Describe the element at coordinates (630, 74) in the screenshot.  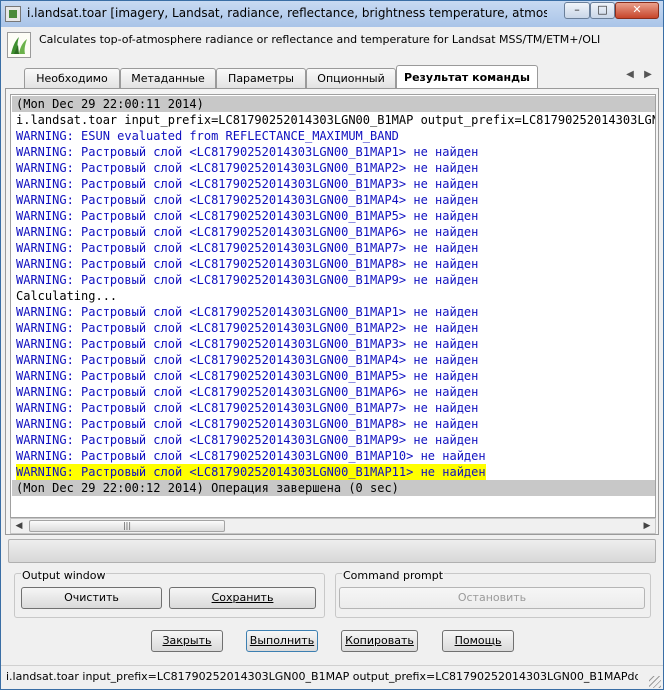
I see `tab-scroll-left-icon: ◀` at that location.